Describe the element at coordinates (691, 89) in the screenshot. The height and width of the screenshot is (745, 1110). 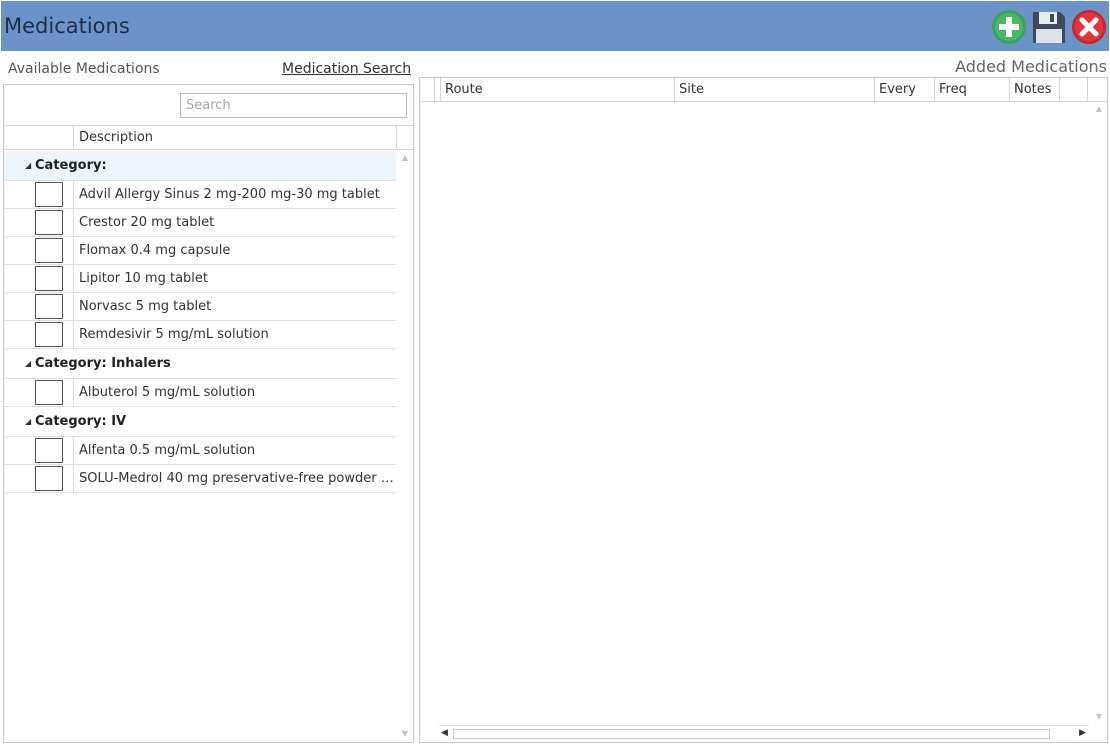
I see `site-header-label: Site` at that location.